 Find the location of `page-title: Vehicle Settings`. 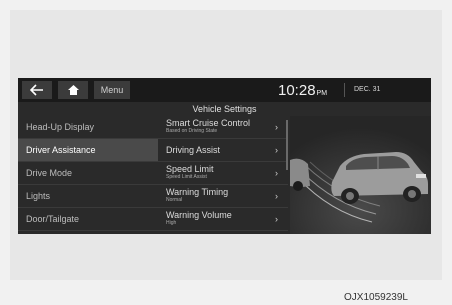

page-title: Vehicle Settings is located at coordinates (224, 109).